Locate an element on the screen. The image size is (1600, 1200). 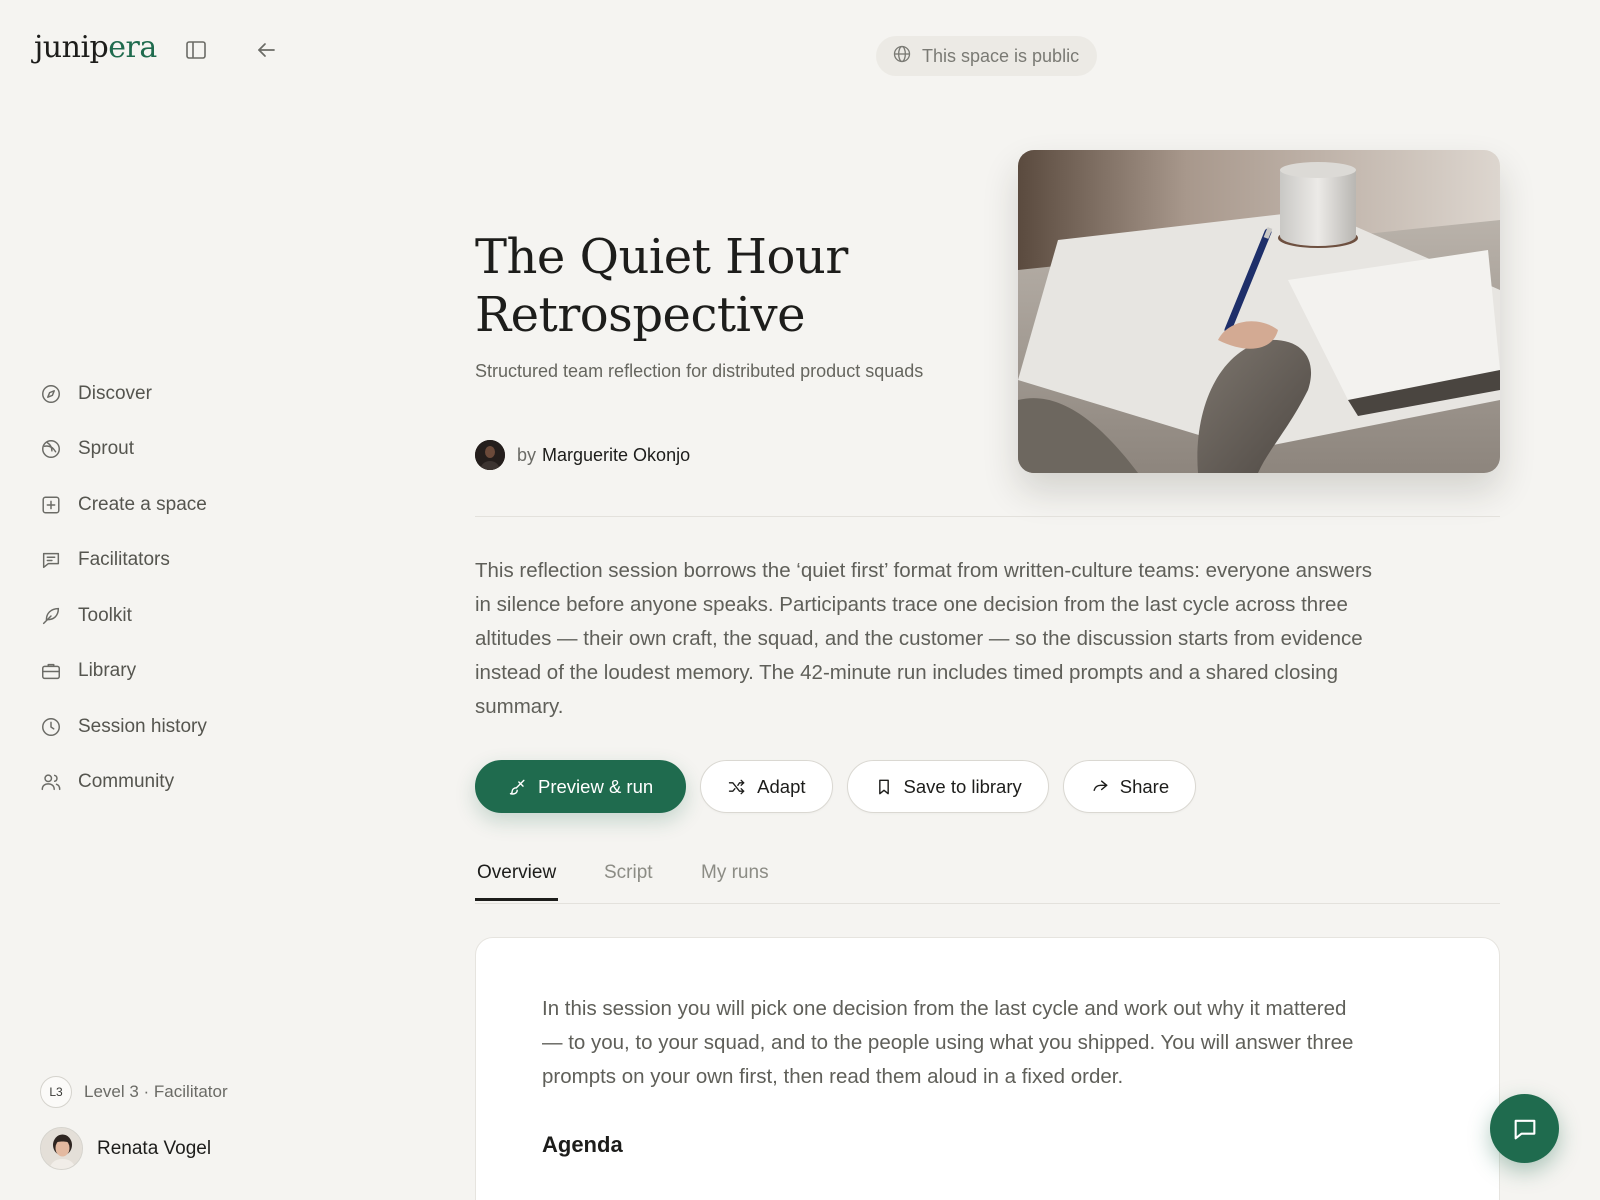
briefcase-icon is located at coordinates (51, 672).